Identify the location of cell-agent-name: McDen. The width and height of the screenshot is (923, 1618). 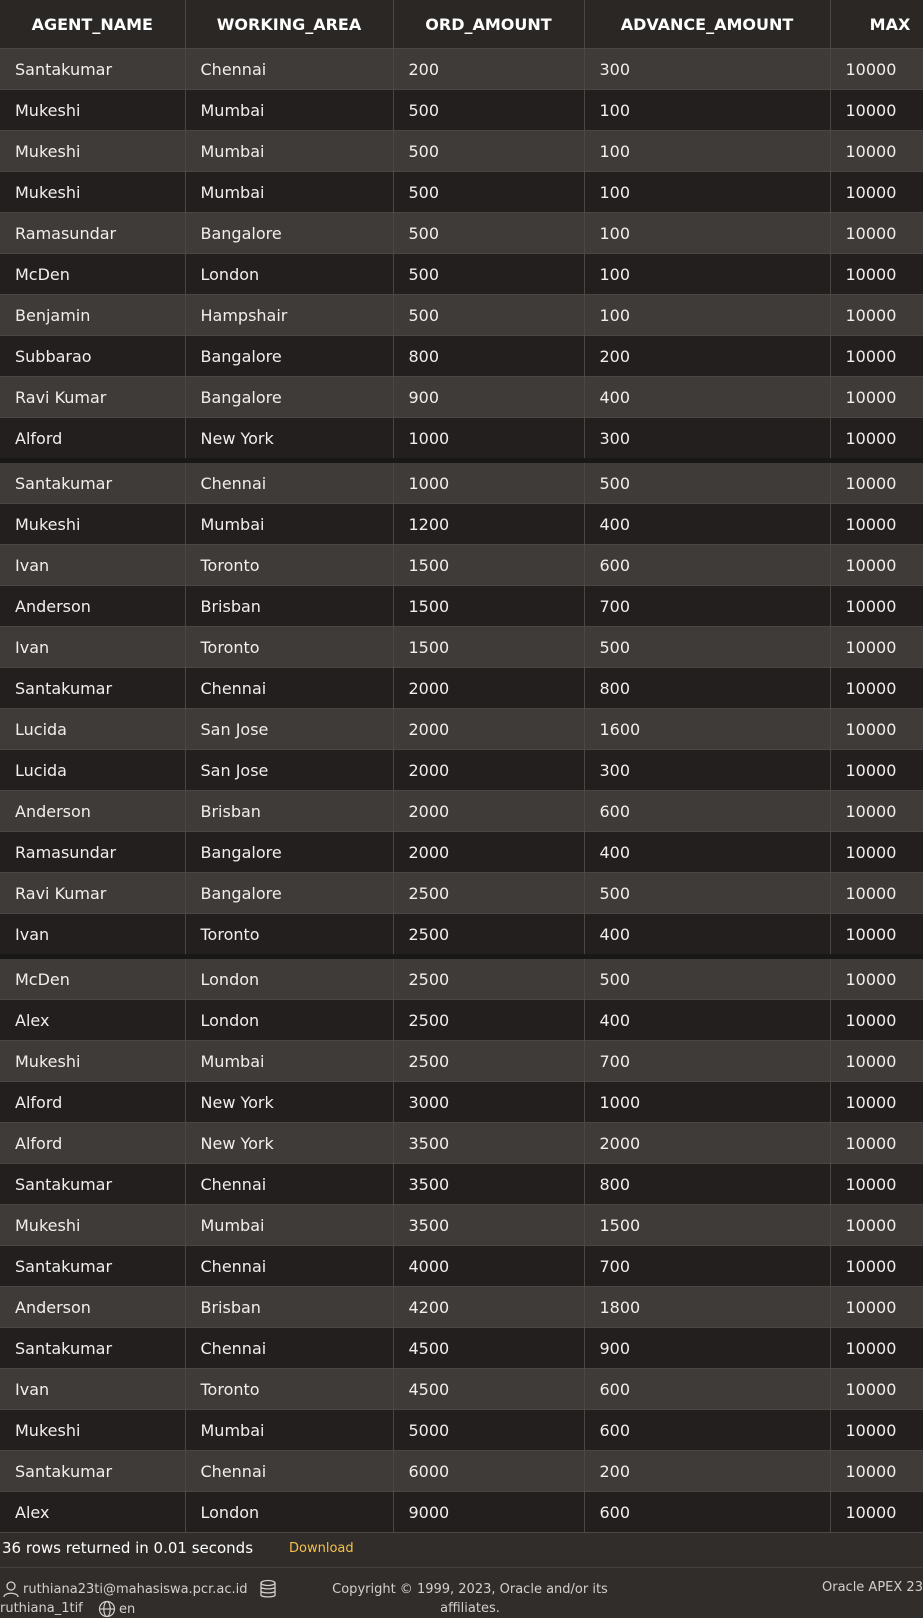
(93, 274).